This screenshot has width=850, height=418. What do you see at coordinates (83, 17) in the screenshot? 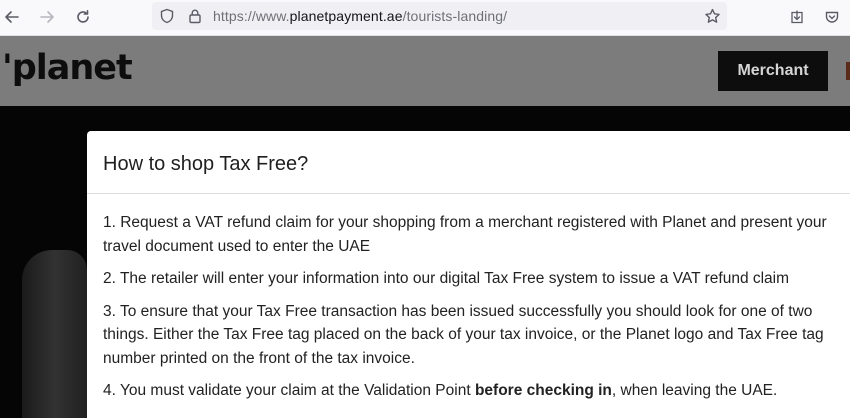
I see `reload-icon` at bounding box center [83, 17].